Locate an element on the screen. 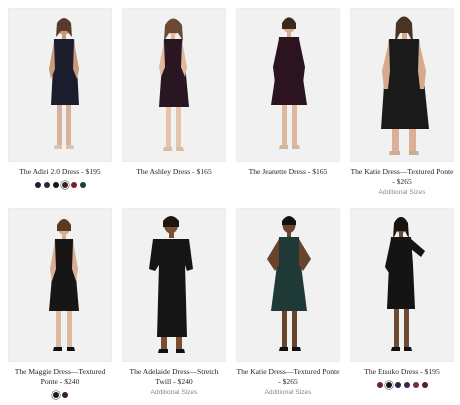 This screenshot has height=405, width=460. product-name: The Jeanette Dress - $165 is located at coordinates (288, 172).